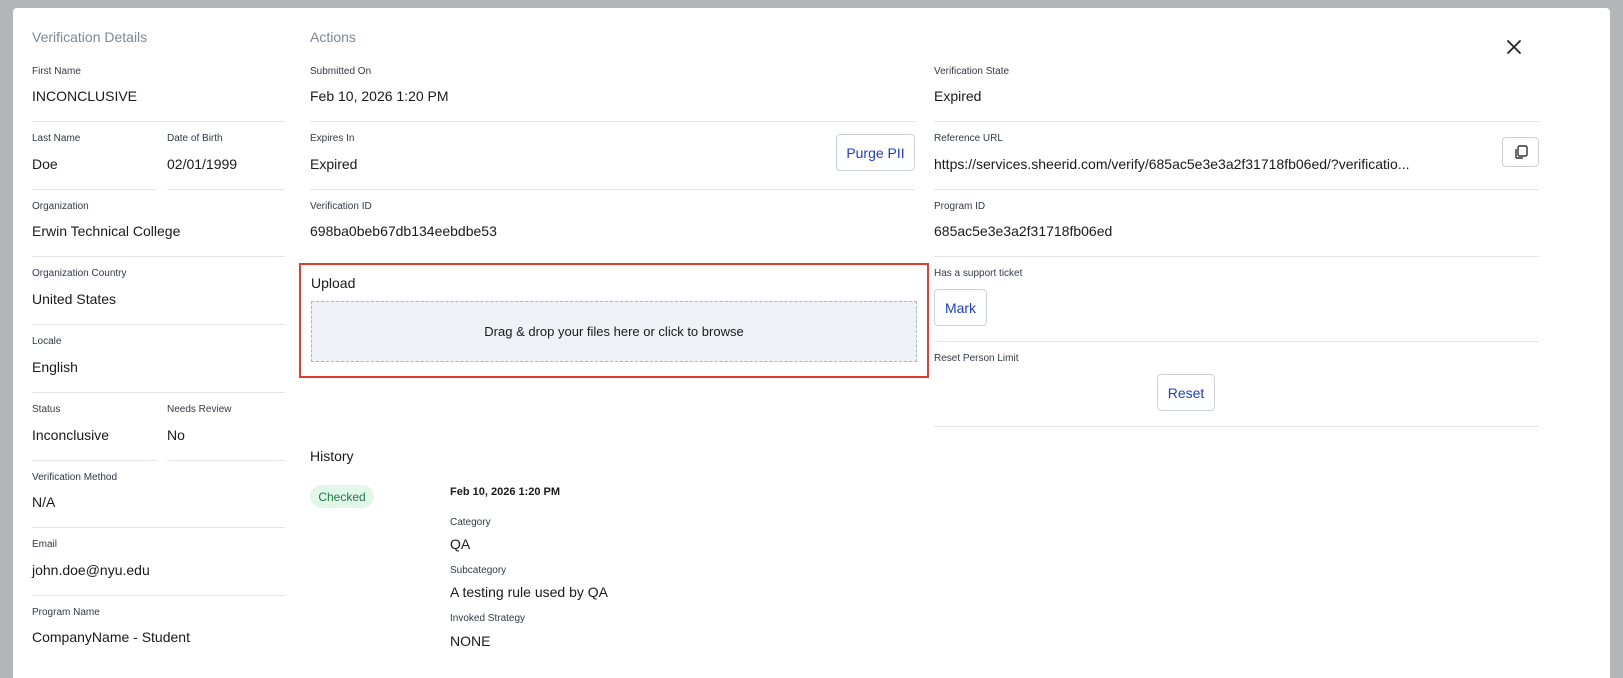 The image size is (1623, 678). What do you see at coordinates (66, 612) in the screenshot?
I see `program-name-label: Program Name` at bounding box center [66, 612].